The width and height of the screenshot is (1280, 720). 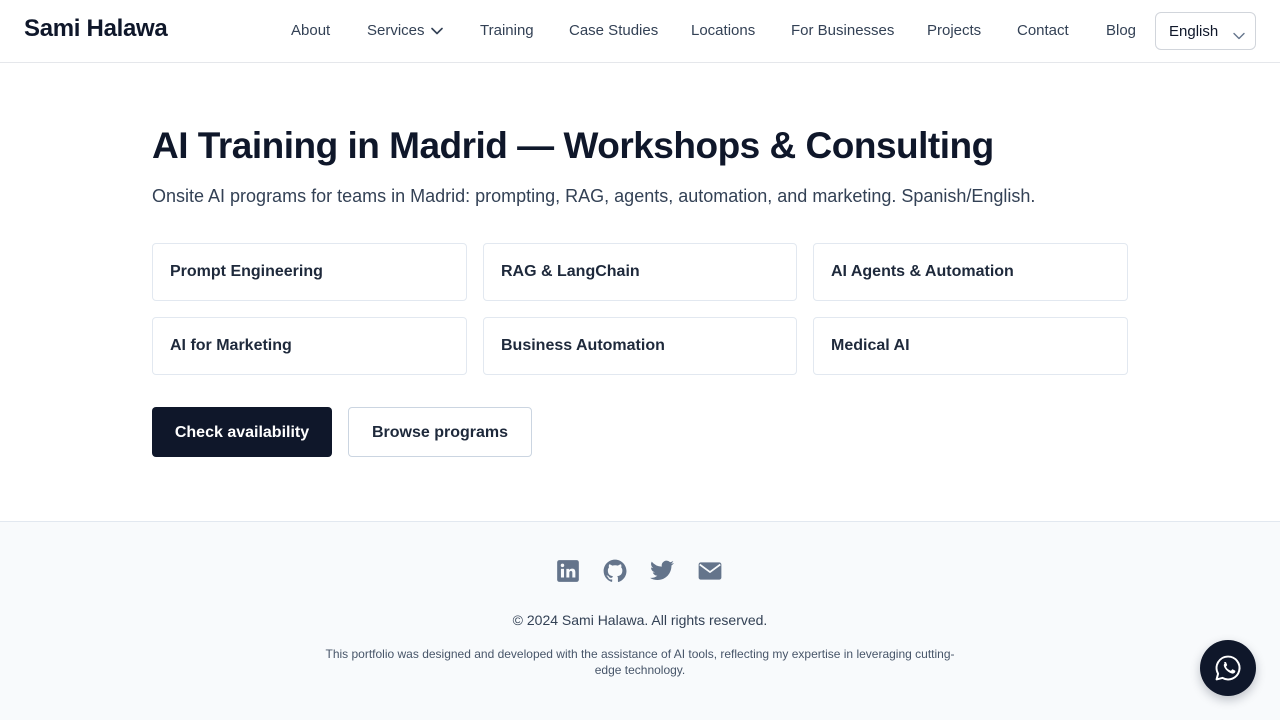 What do you see at coordinates (309, 346) in the screenshot?
I see `topic-card-ai-marketing: AI for Marketing` at bounding box center [309, 346].